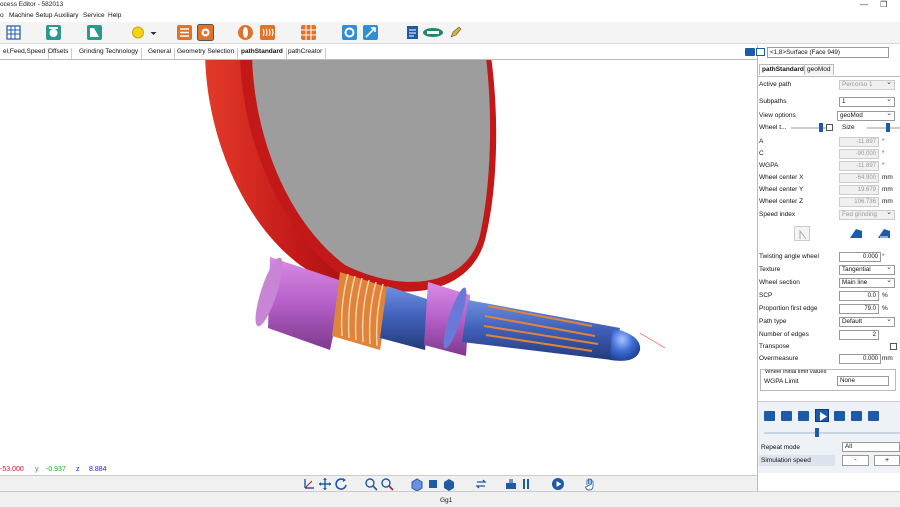  I want to click on pencil-icon, so click(455, 32).